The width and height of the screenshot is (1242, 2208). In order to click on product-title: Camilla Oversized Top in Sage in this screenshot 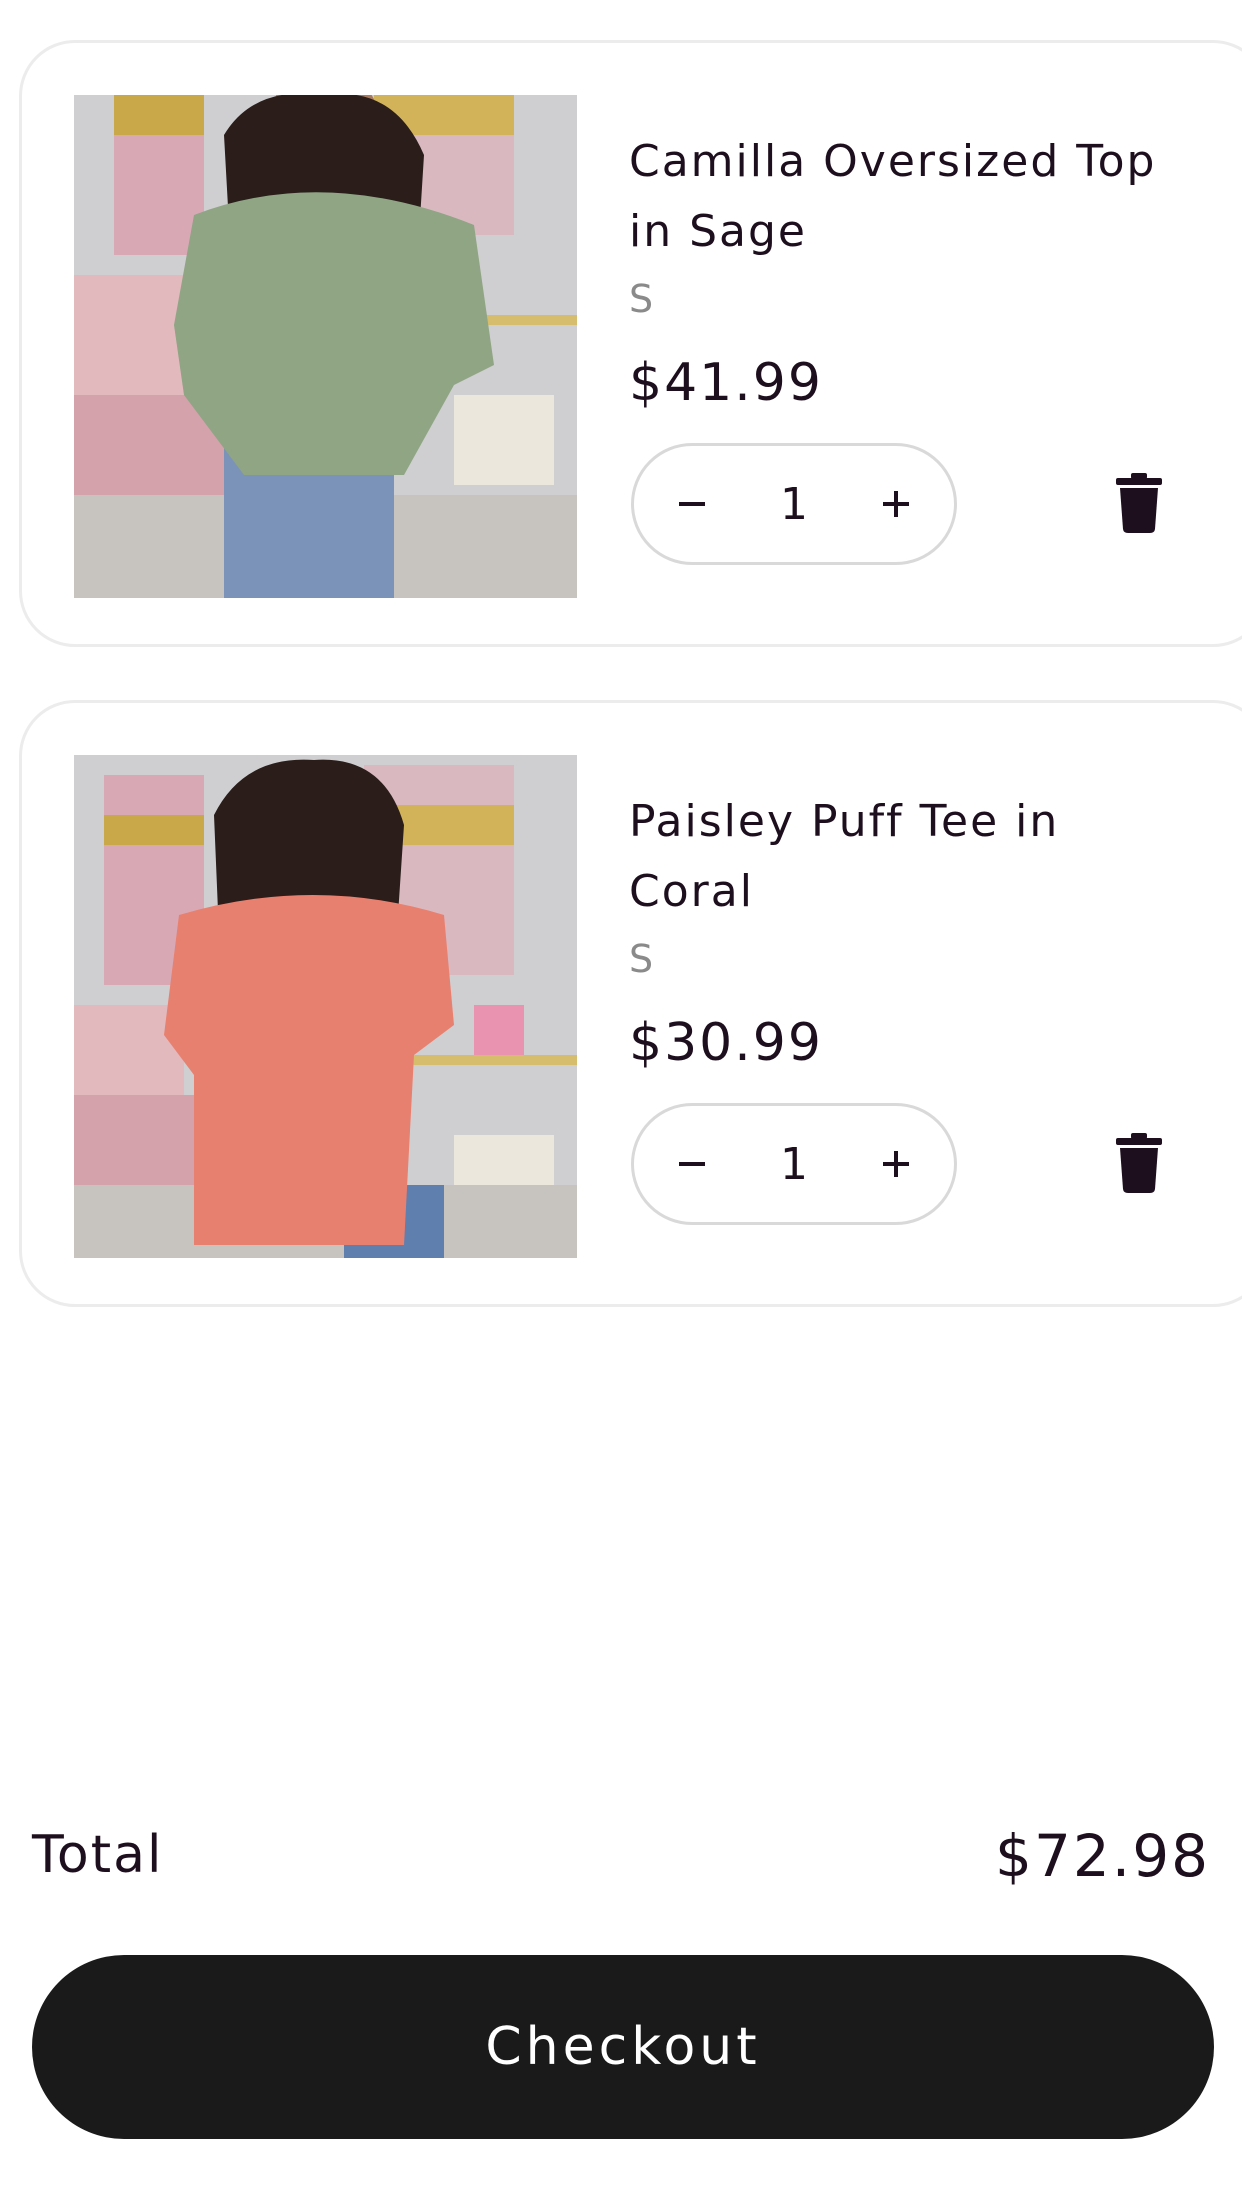, I will do `click(909, 197)`.